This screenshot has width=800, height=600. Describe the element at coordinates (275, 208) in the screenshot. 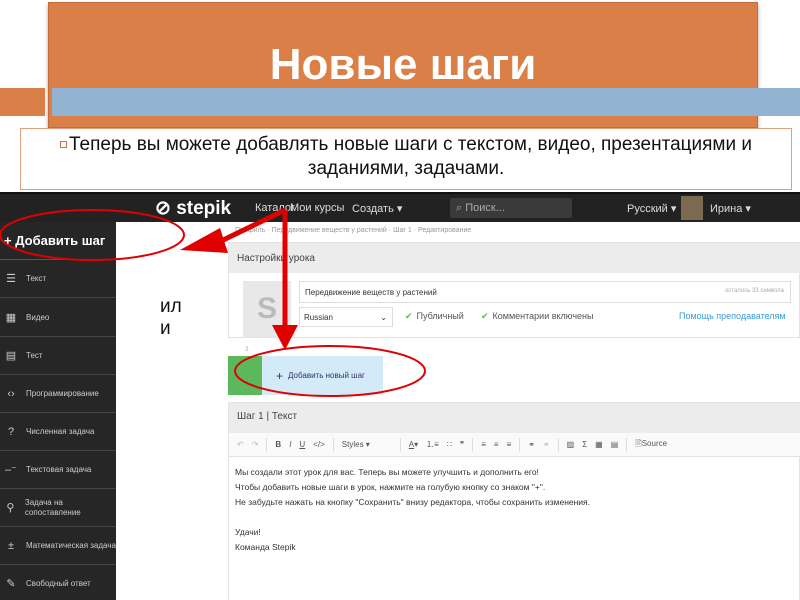

I see `nav-catalog: Каталог` at that location.